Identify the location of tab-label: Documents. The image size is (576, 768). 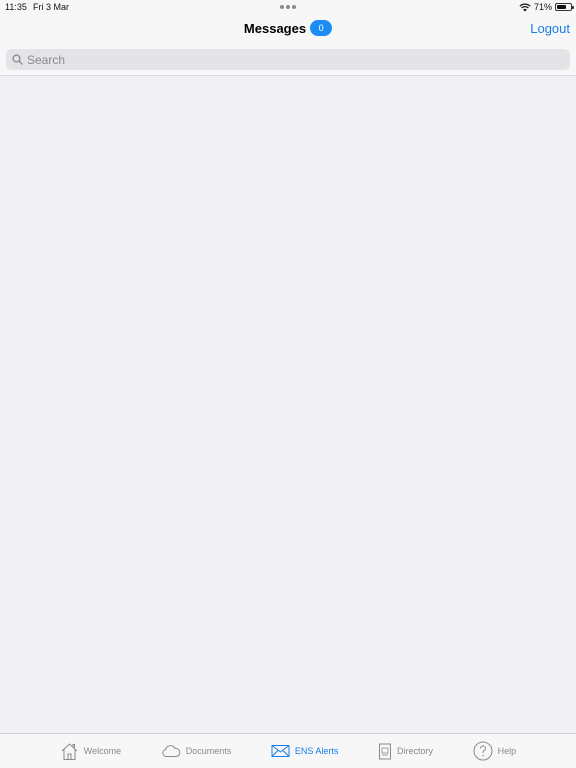
(208, 751).